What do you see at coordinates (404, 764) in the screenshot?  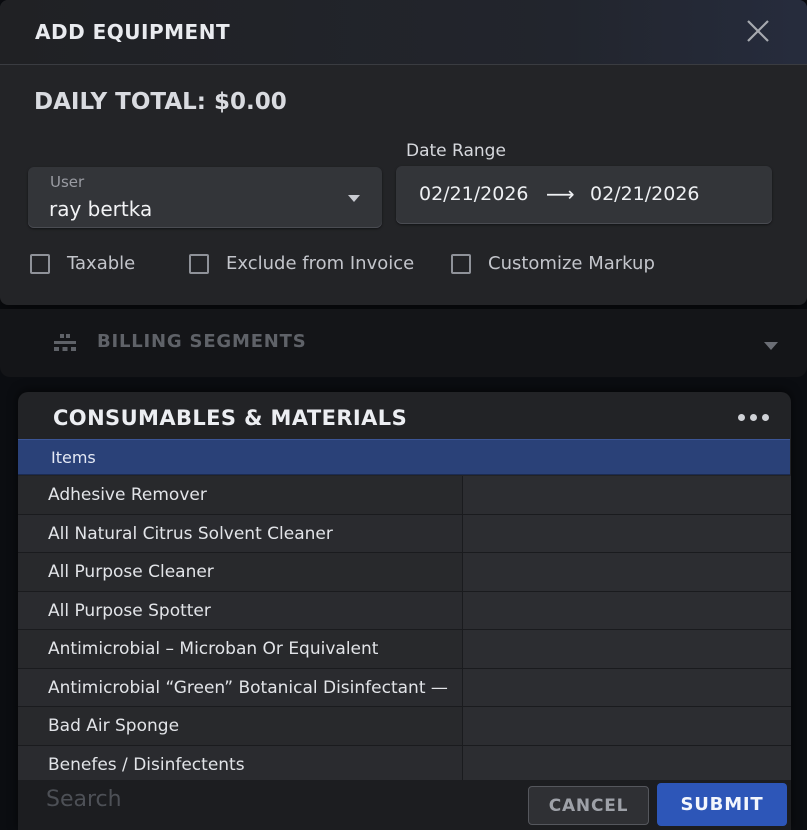 I see `list-item: Benefes / Disinfectents` at bounding box center [404, 764].